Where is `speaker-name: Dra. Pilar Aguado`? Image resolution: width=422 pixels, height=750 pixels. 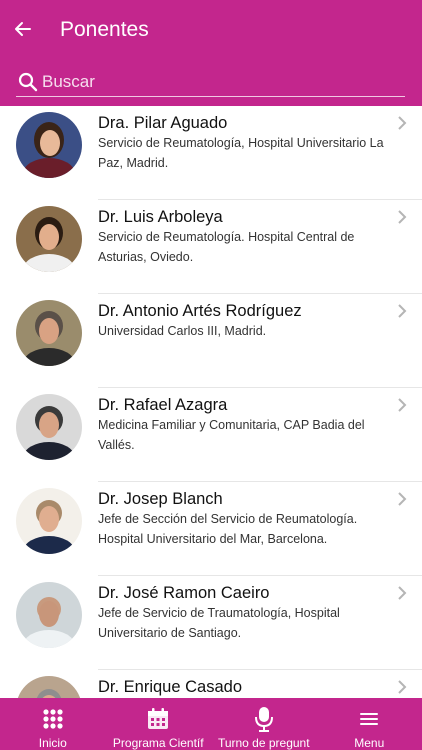
speaker-name: Dra. Pilar Aguado is located at coordinates (163, 123).